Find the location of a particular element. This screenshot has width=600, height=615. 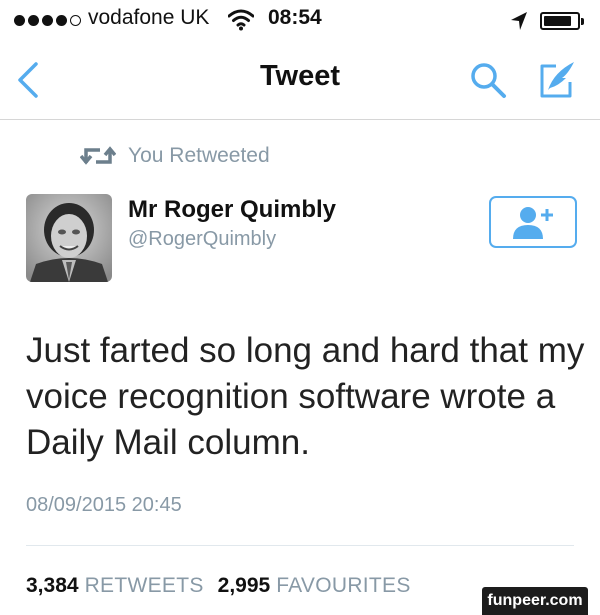

add-user-icon is located at coordinates (533, 223).